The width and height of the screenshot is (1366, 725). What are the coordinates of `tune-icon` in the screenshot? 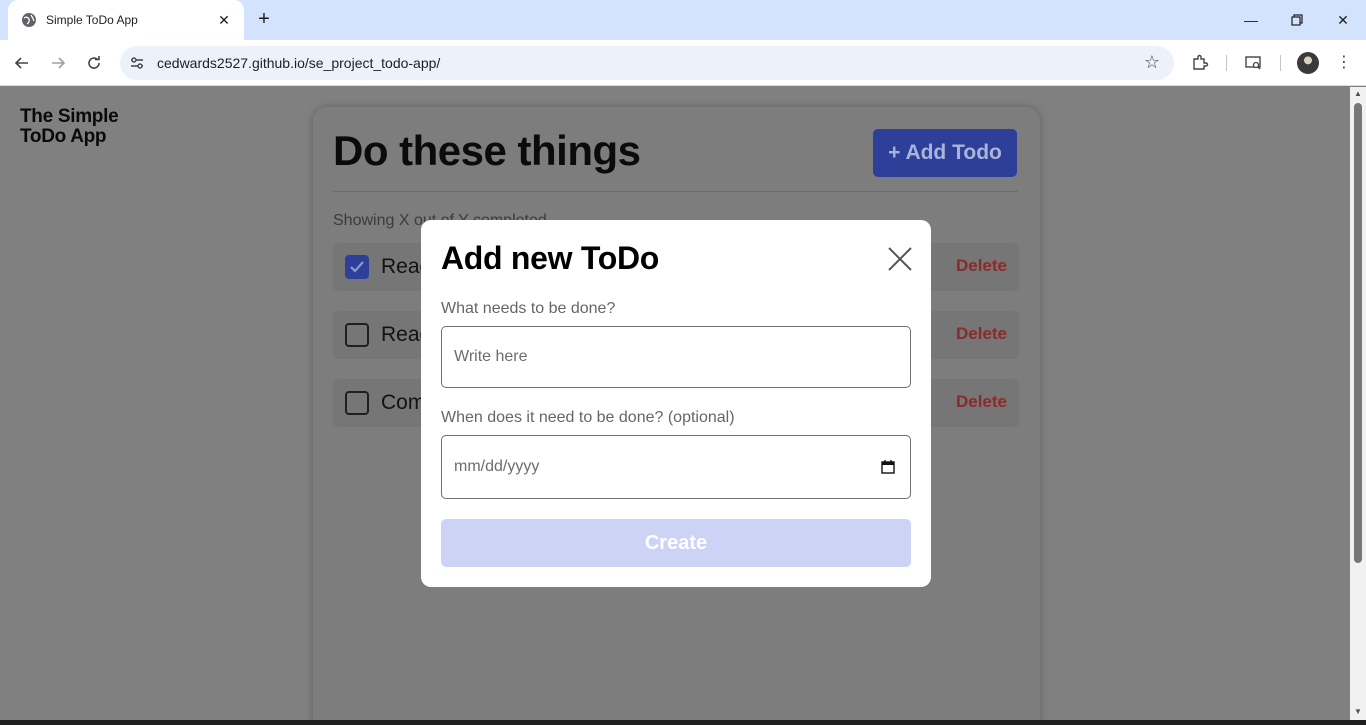 It's located at (137, 63).